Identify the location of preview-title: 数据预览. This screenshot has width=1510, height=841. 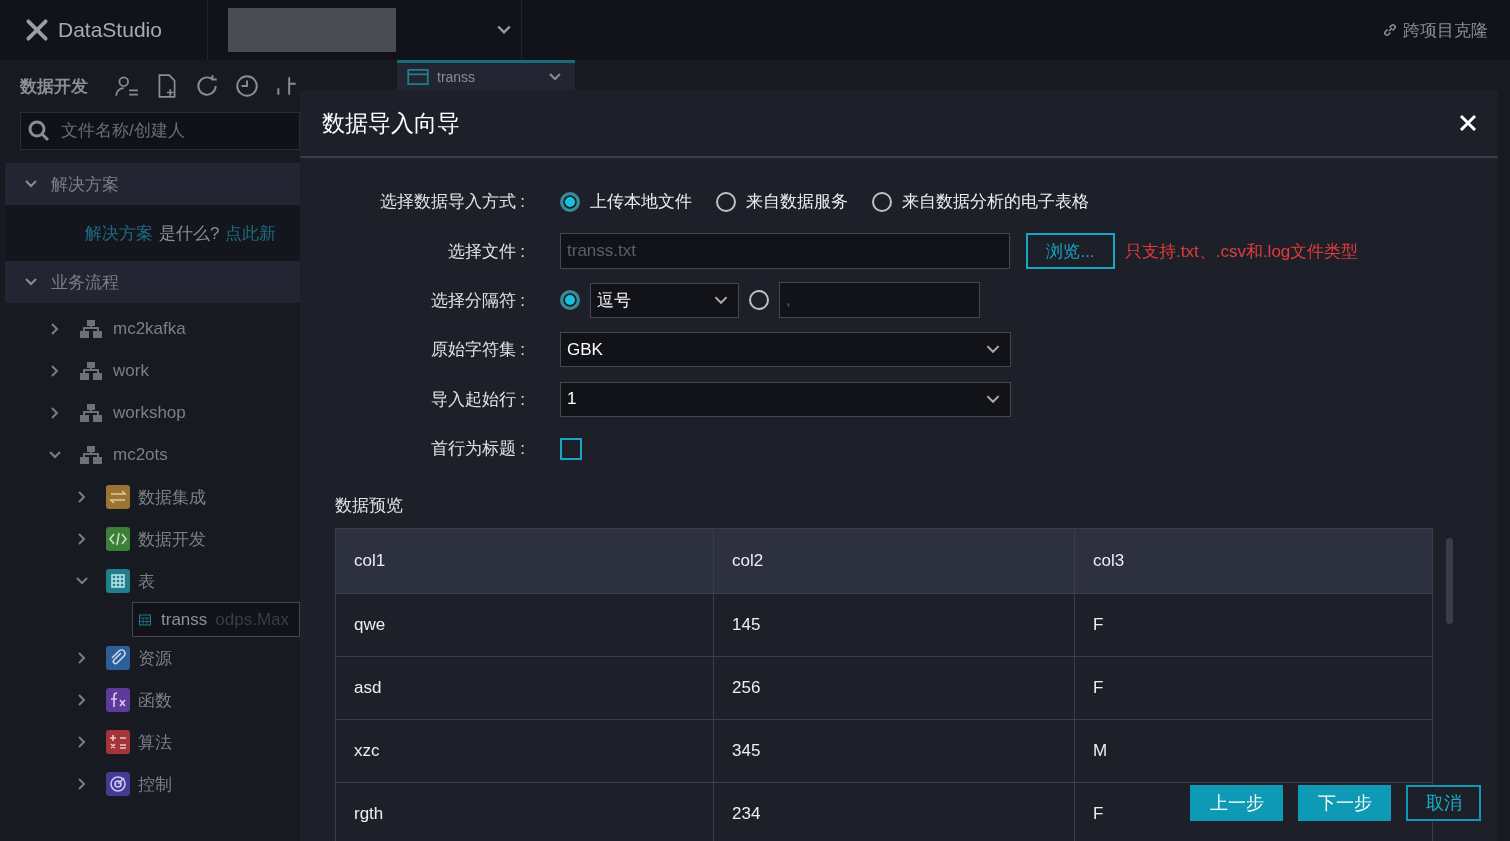
(369, 506).